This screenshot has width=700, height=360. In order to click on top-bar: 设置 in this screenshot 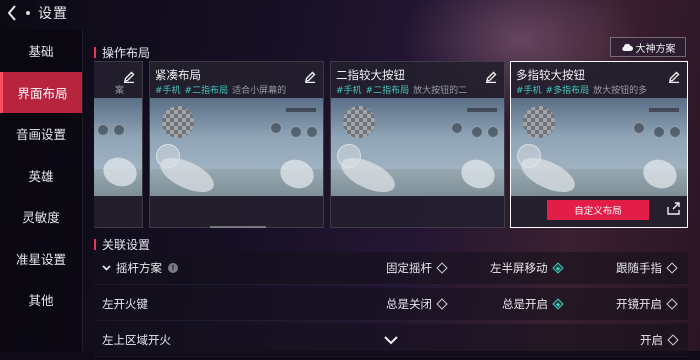, I will do `click(350, 13)`.